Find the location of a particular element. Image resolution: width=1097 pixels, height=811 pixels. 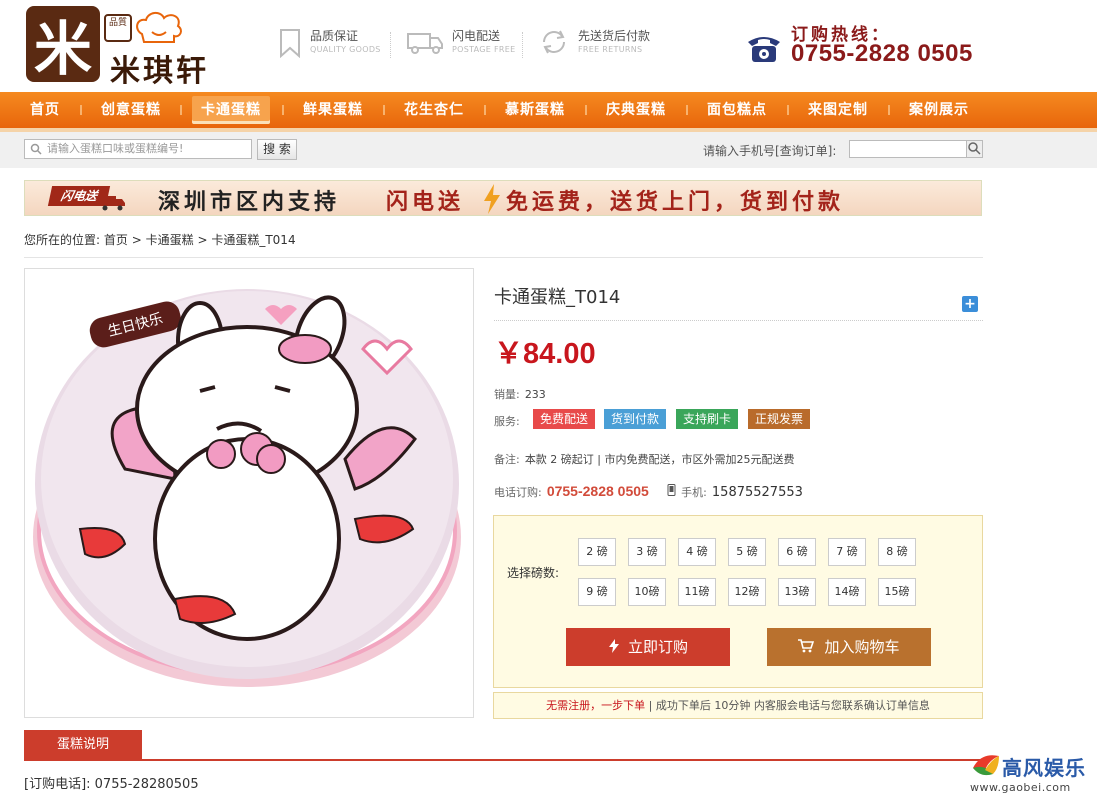

bookmark-icon is located at coordinates (290, 43).